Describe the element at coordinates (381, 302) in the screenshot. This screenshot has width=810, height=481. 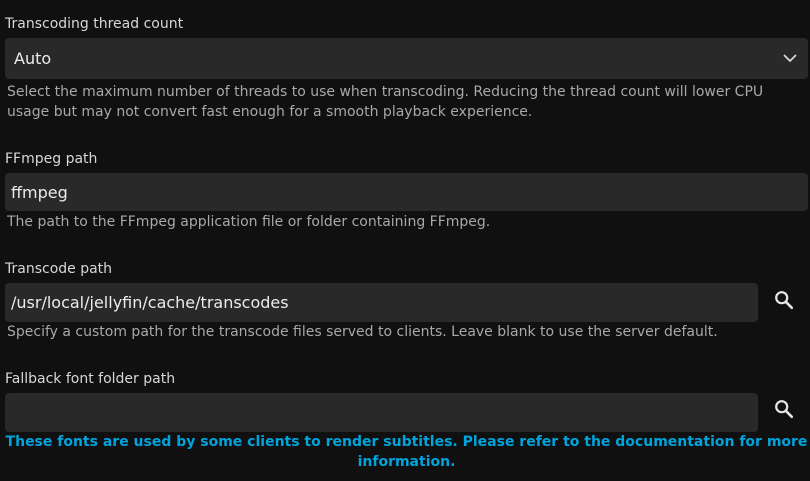
I see `transcode-path-input` at that location.